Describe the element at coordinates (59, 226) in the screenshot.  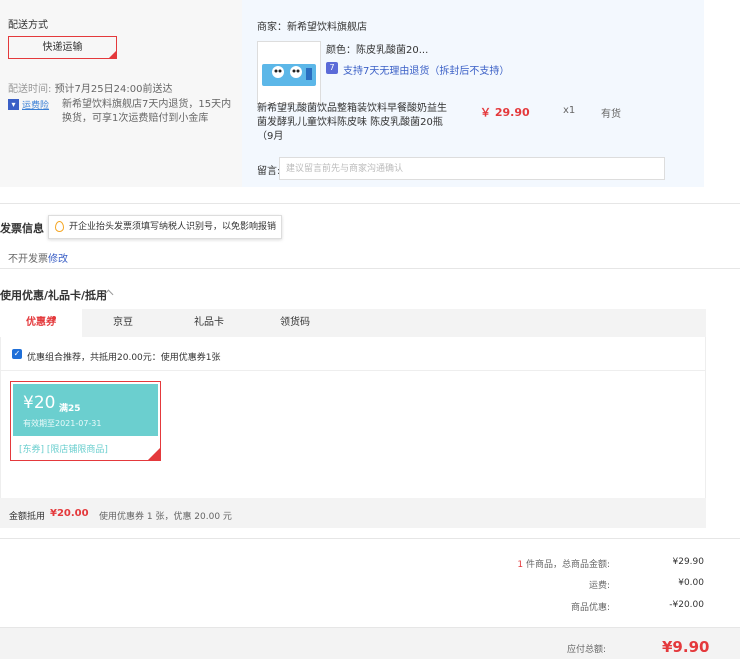
I see `lightbulb-icon` at that location.